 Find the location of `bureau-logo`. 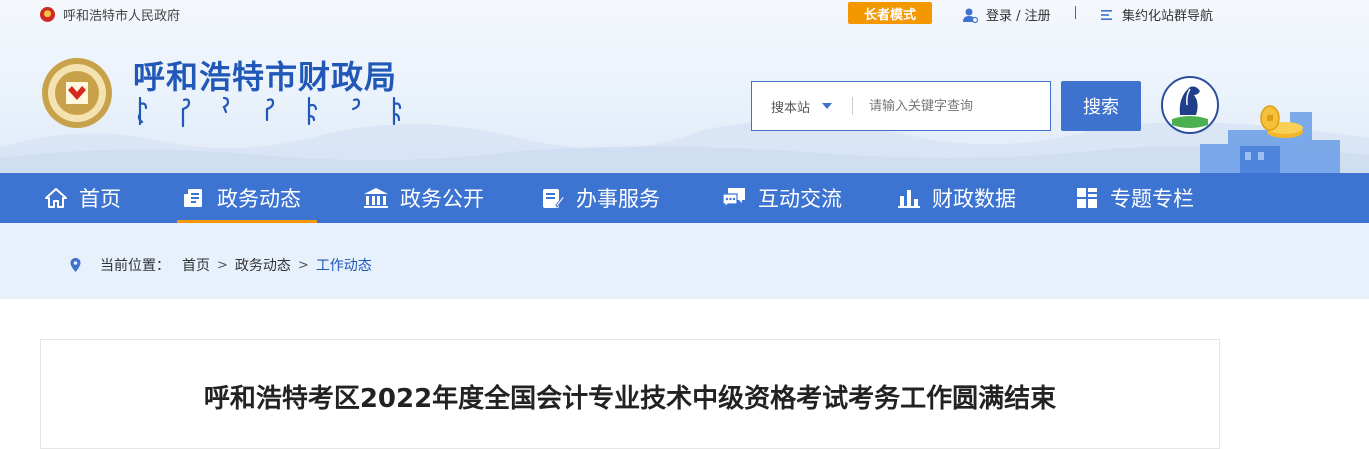

bureau-logo is located at coordinates (77, 93).